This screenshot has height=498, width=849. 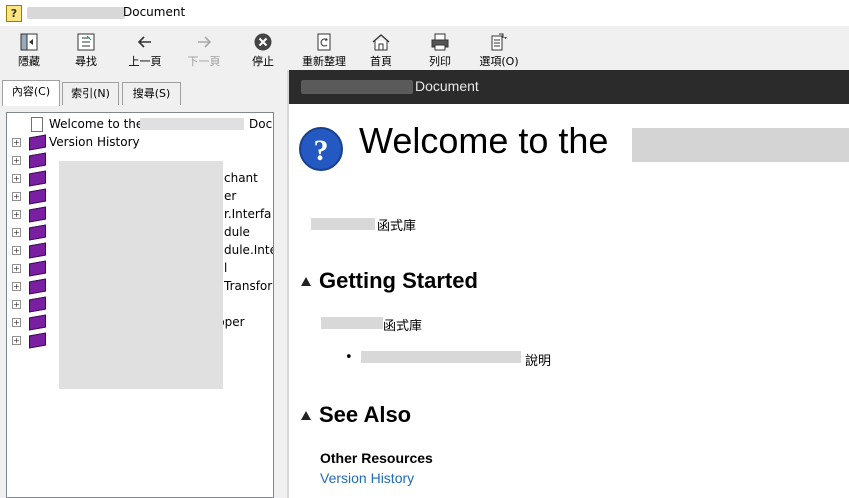 What do you see at coordinates (248, 286) in the screenshot?
I see `tree-item-label: Transfor` at bounding box center [248, 286].